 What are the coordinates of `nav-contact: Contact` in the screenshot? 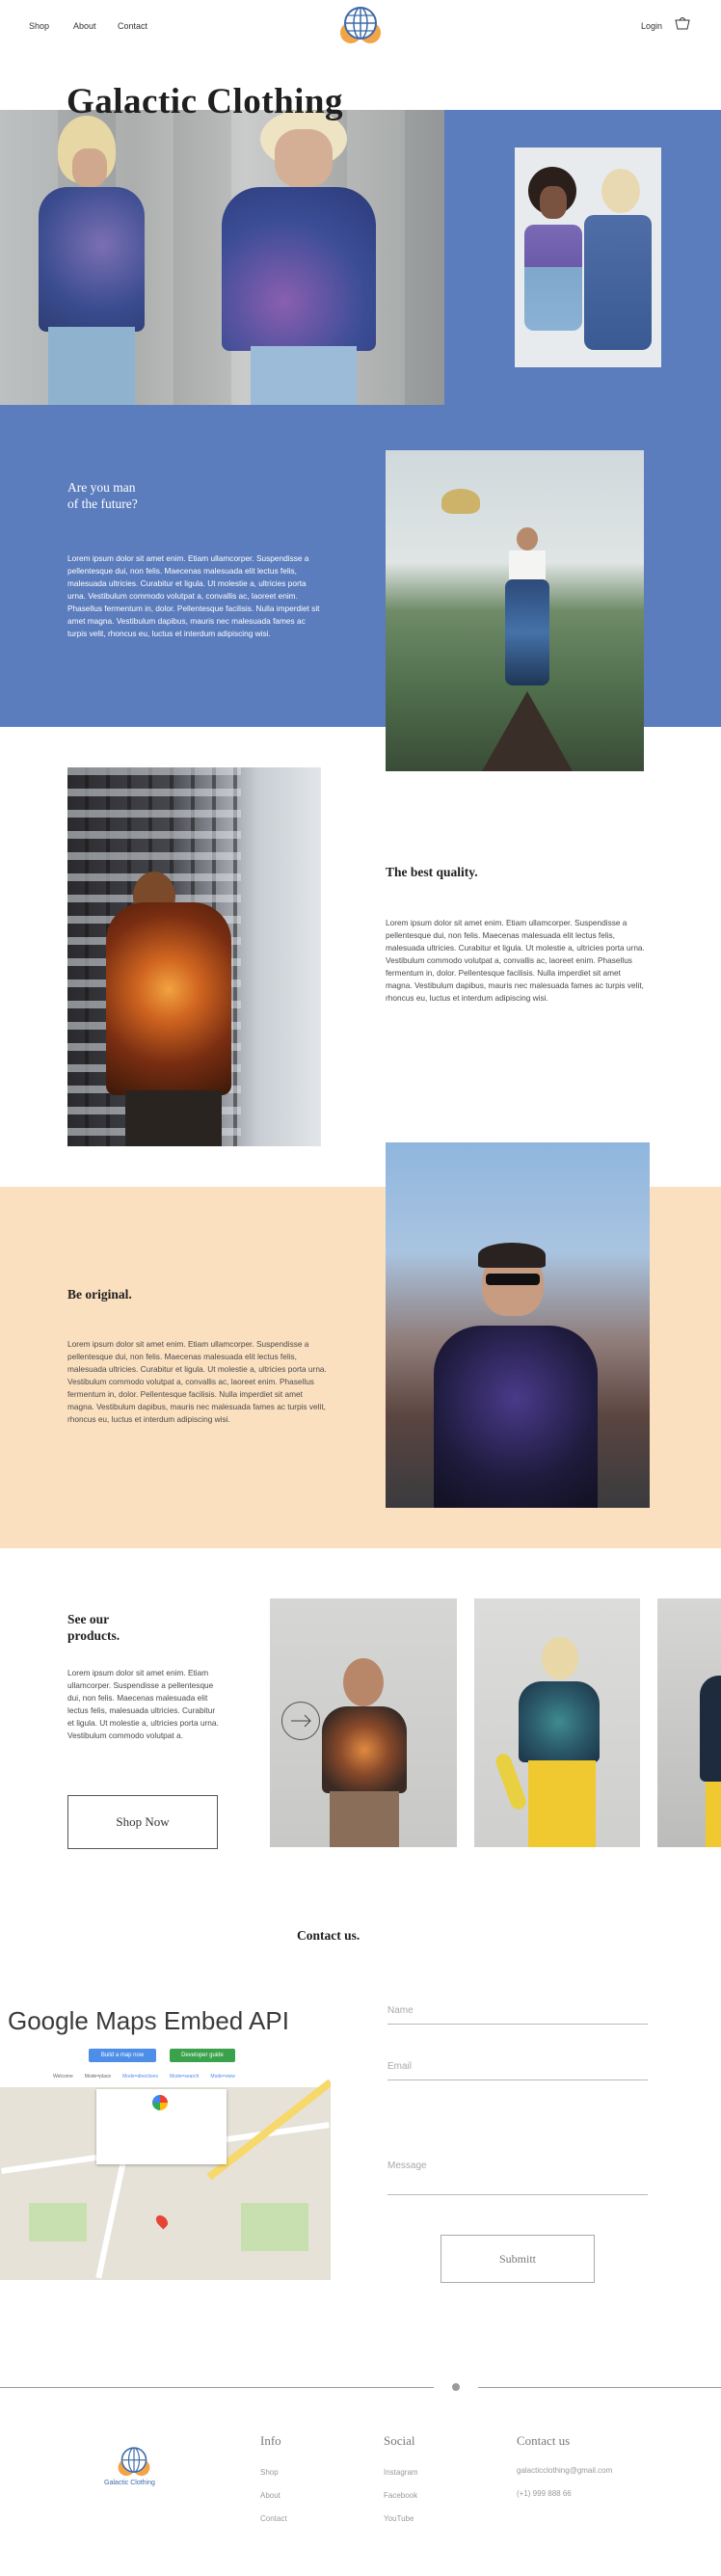 It's located at (132, 26).